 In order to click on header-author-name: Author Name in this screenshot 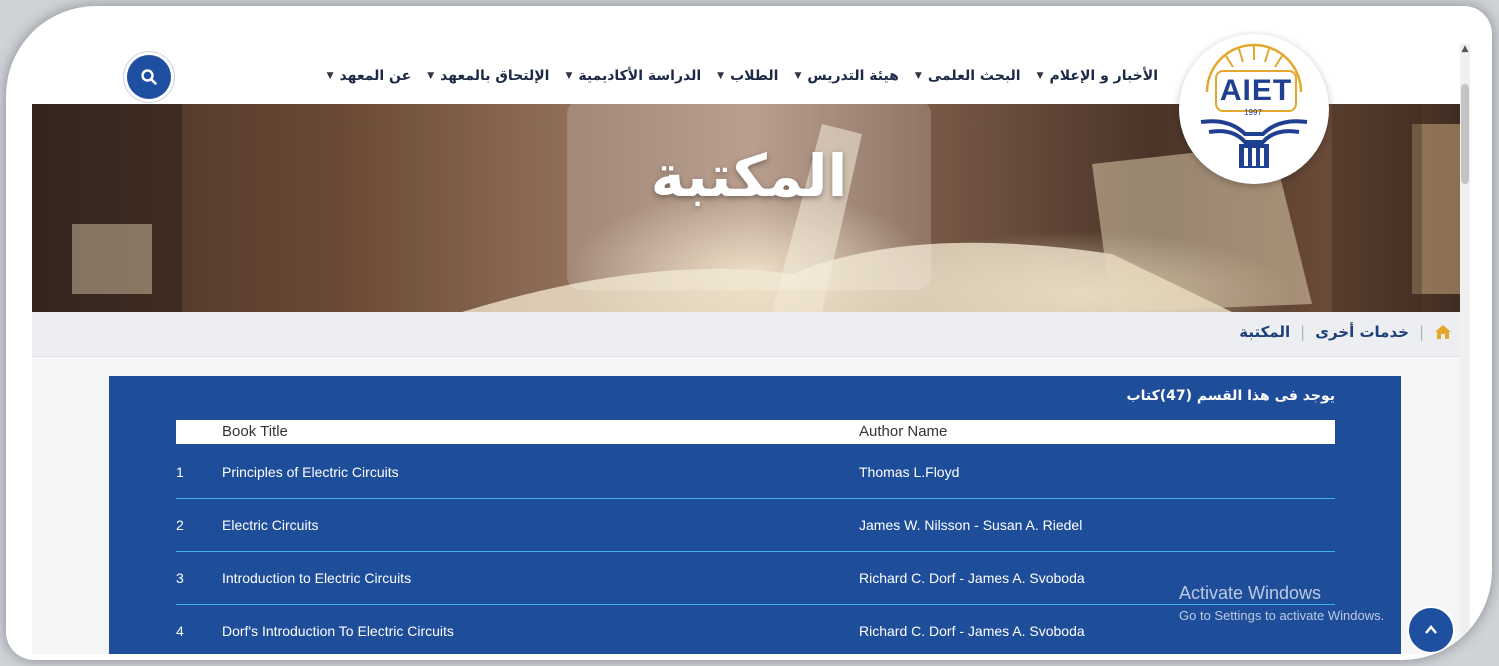, I will do `click(903, 431)`.